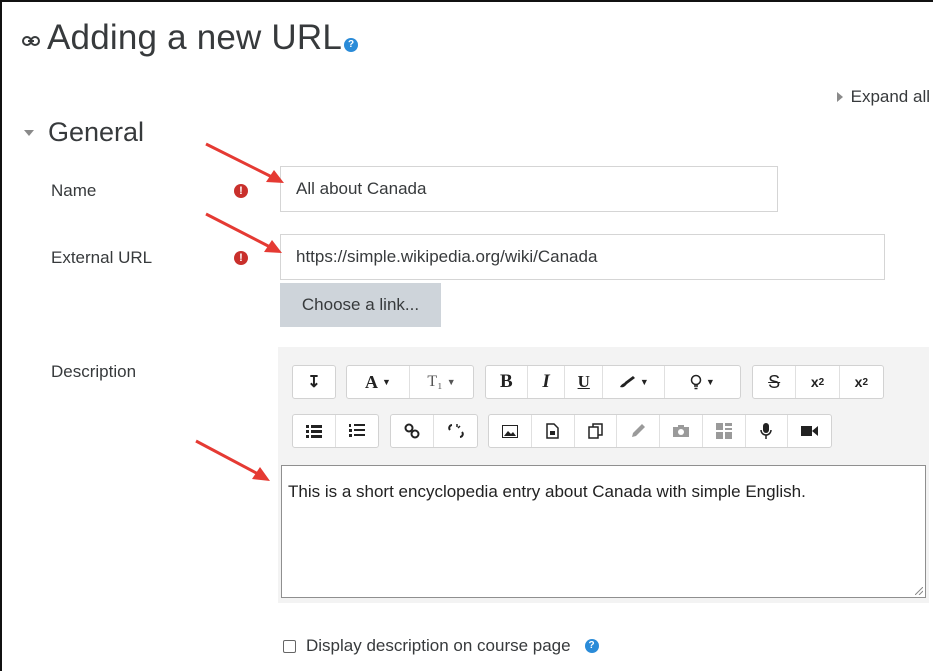 This screenshot has width=935, height=671. I want to click on external-url-value: https://simple.wikipedia.org/wiki/Canada, so click(447, 256).